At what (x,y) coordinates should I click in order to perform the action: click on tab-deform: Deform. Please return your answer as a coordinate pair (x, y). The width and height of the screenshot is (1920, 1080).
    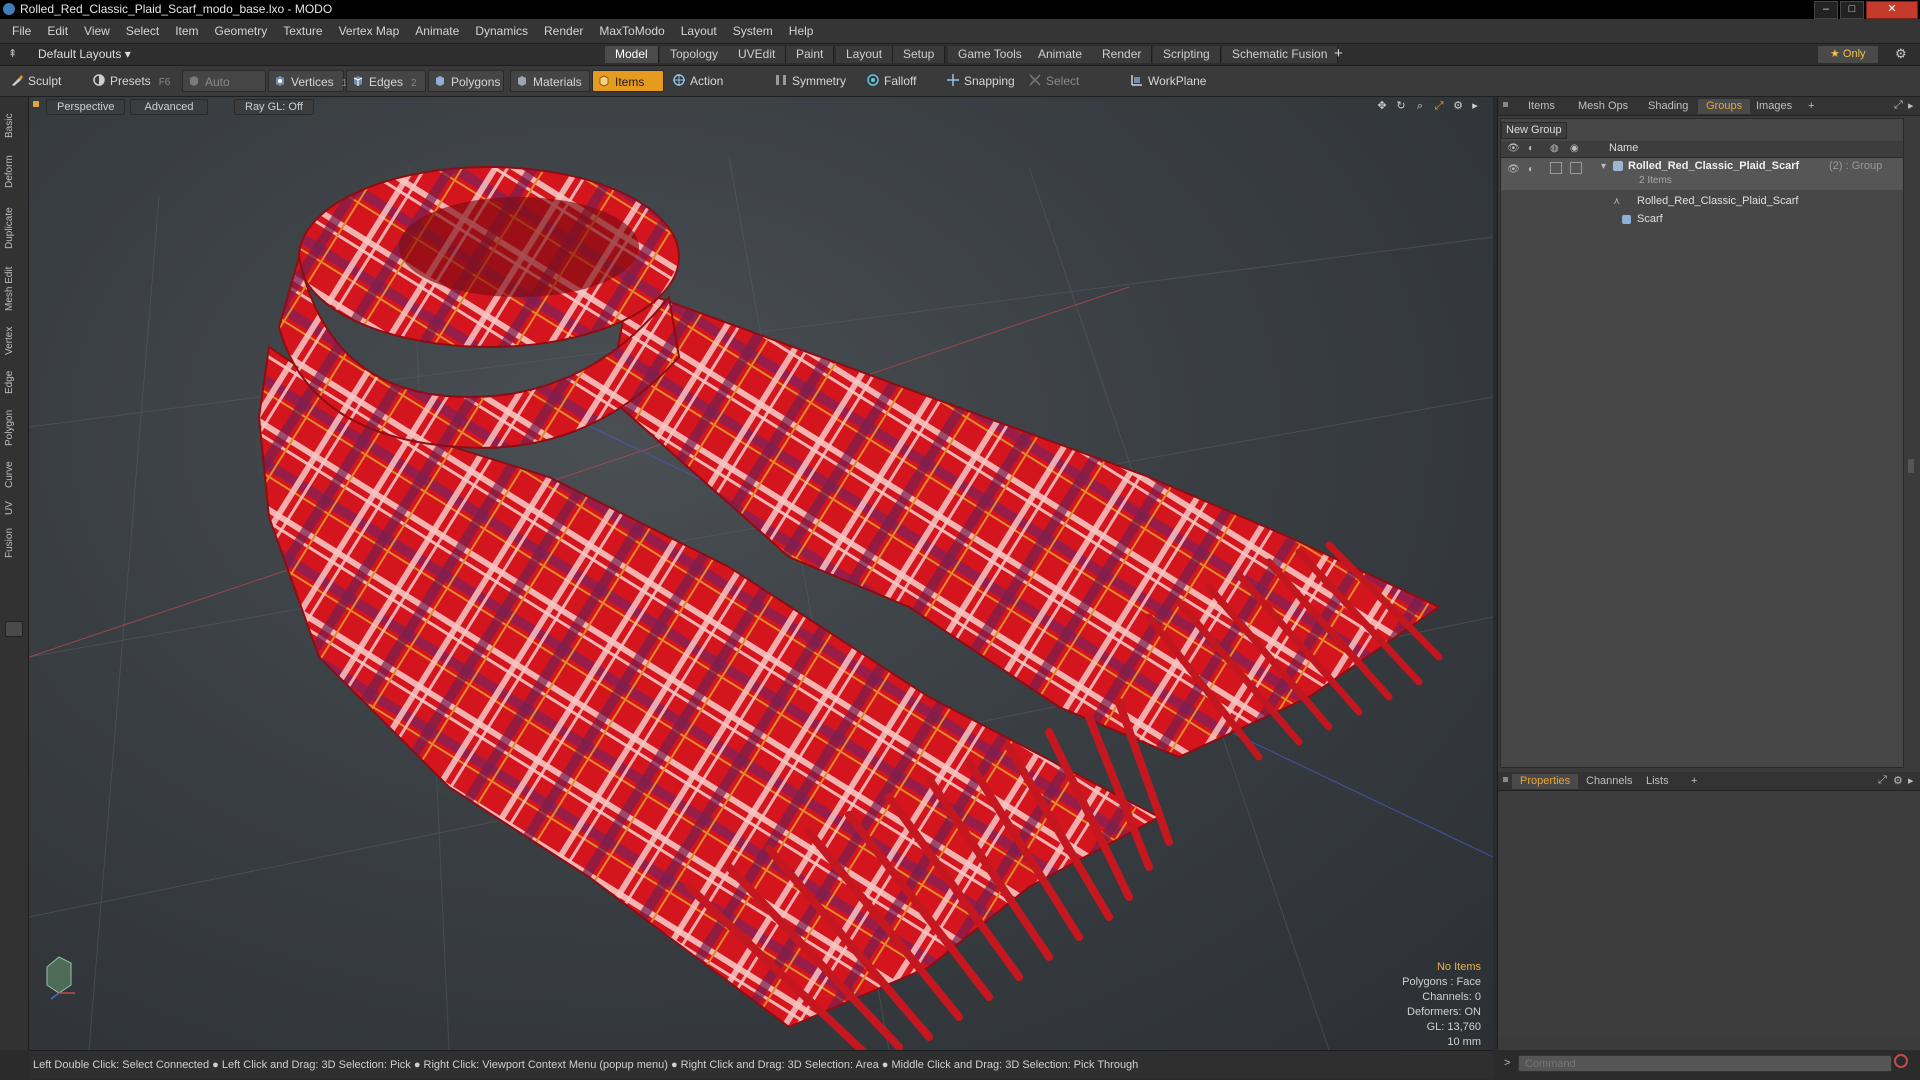
    Looking at the image, I should click on (13, 172).